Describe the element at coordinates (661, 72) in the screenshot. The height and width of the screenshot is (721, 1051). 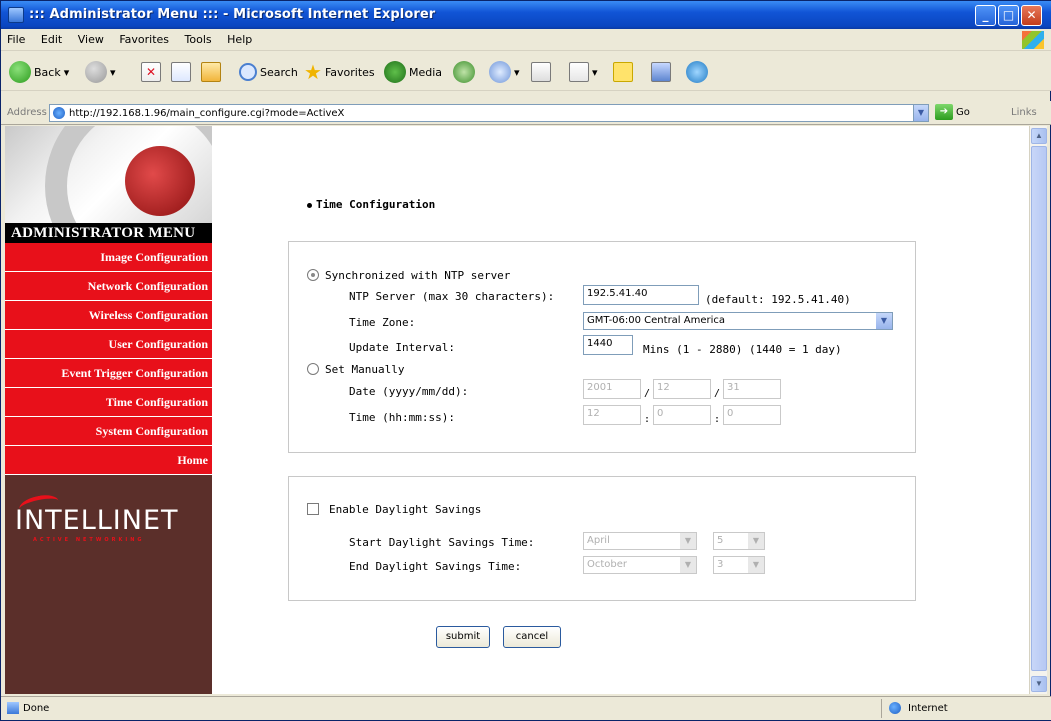
I see `research-button` at that location.